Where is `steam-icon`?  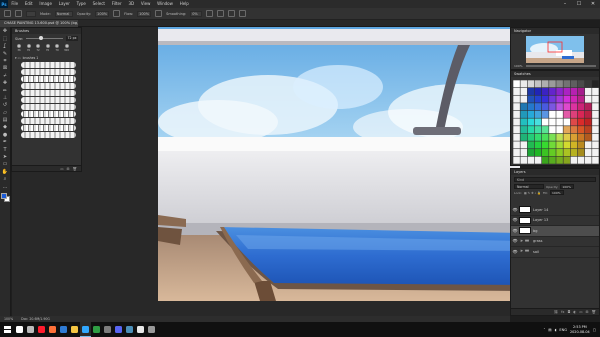
steam-icon is located at coordinates (129, 329).